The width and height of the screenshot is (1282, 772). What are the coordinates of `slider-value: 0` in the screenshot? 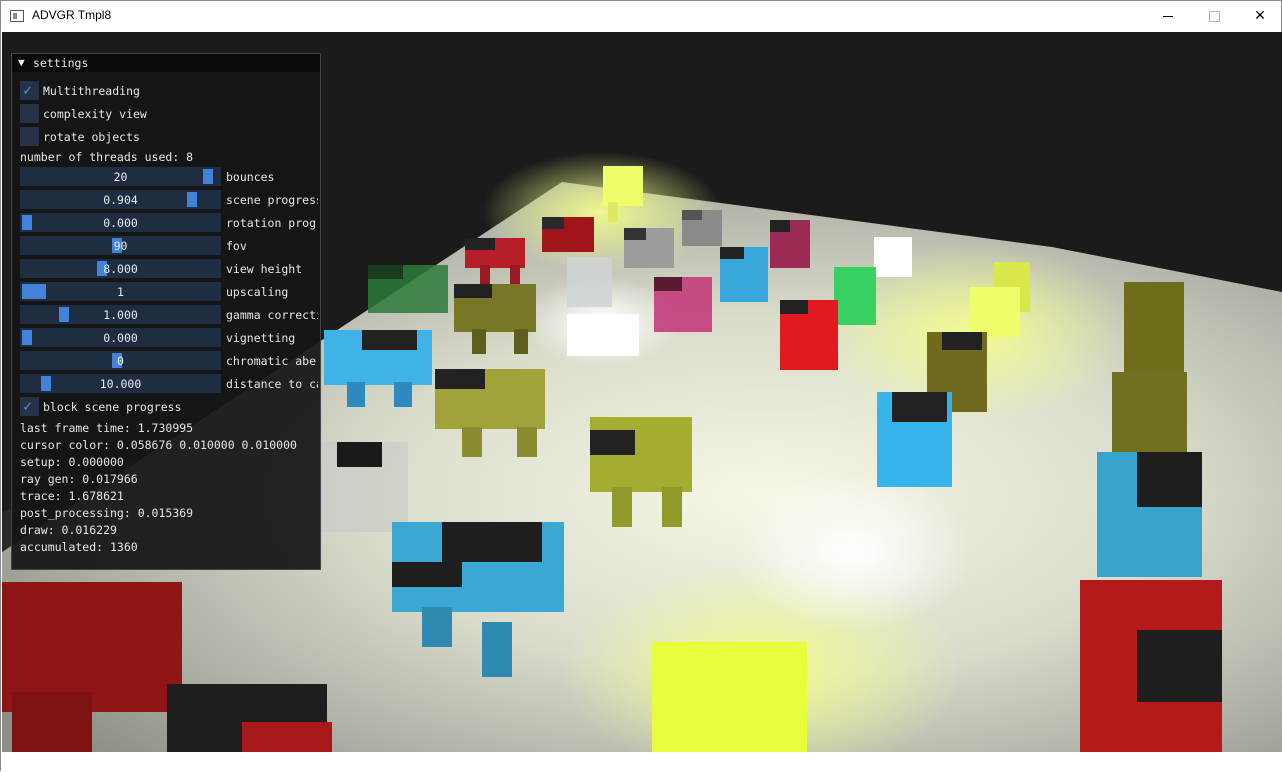 It's located at (120, 361).